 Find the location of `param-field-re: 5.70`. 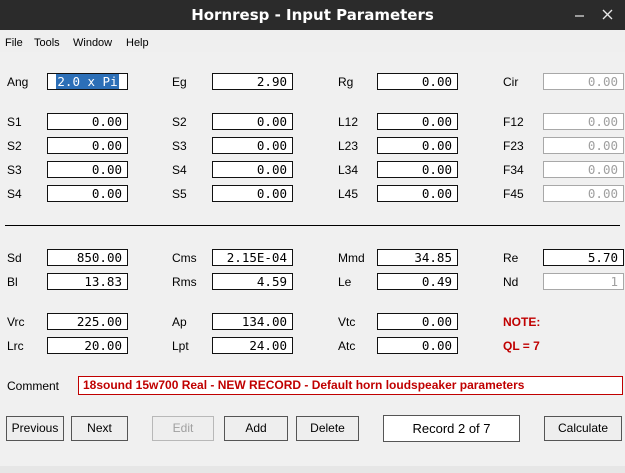

param-field-re: 5.70 is located at coordinates (583, 257).